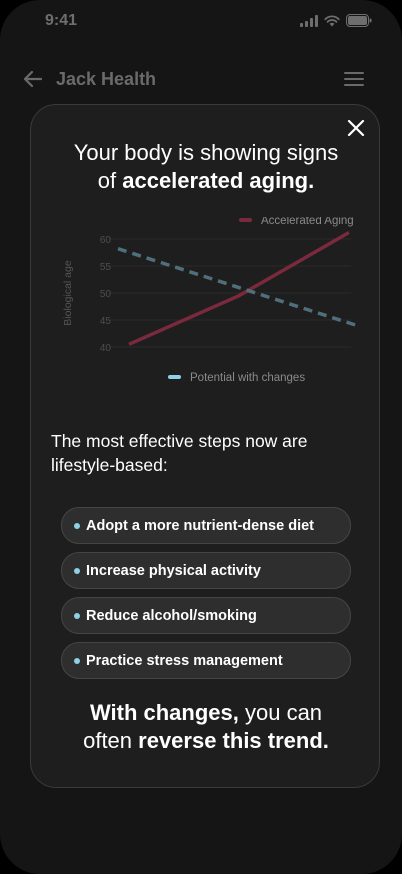 This screenshot has height=874, width=402. What do you see at coordinates (359, 20) in the screenshot?
I see `battery-icon` at bounding box center [359, 20].